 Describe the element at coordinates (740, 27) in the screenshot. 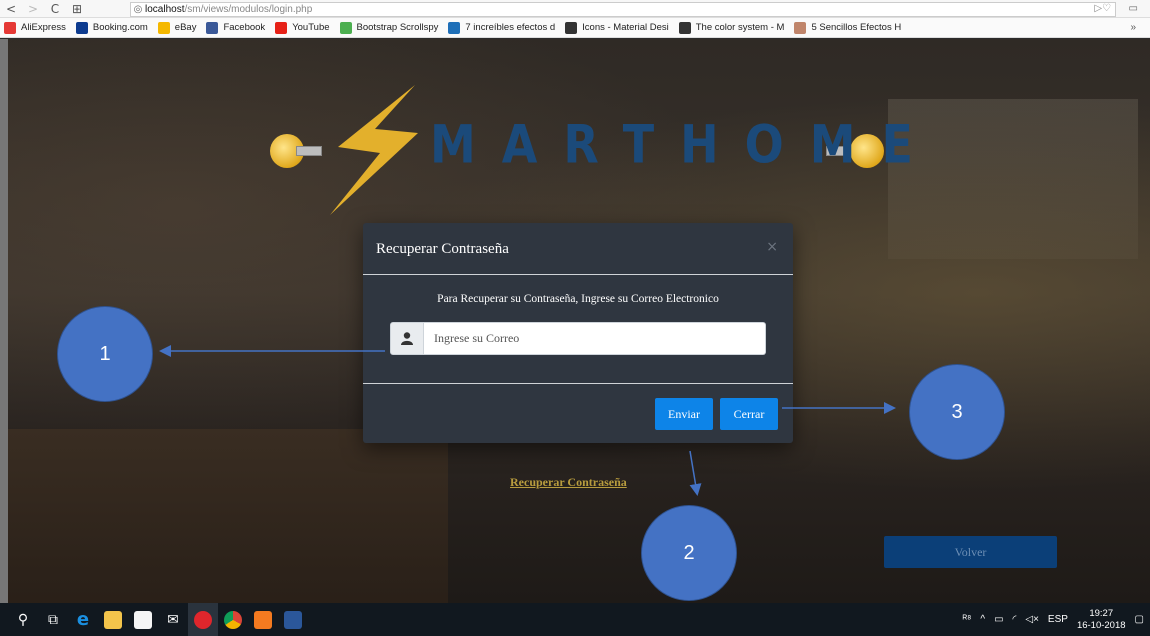

I see `bookmark-label: The color system - M` at that location.